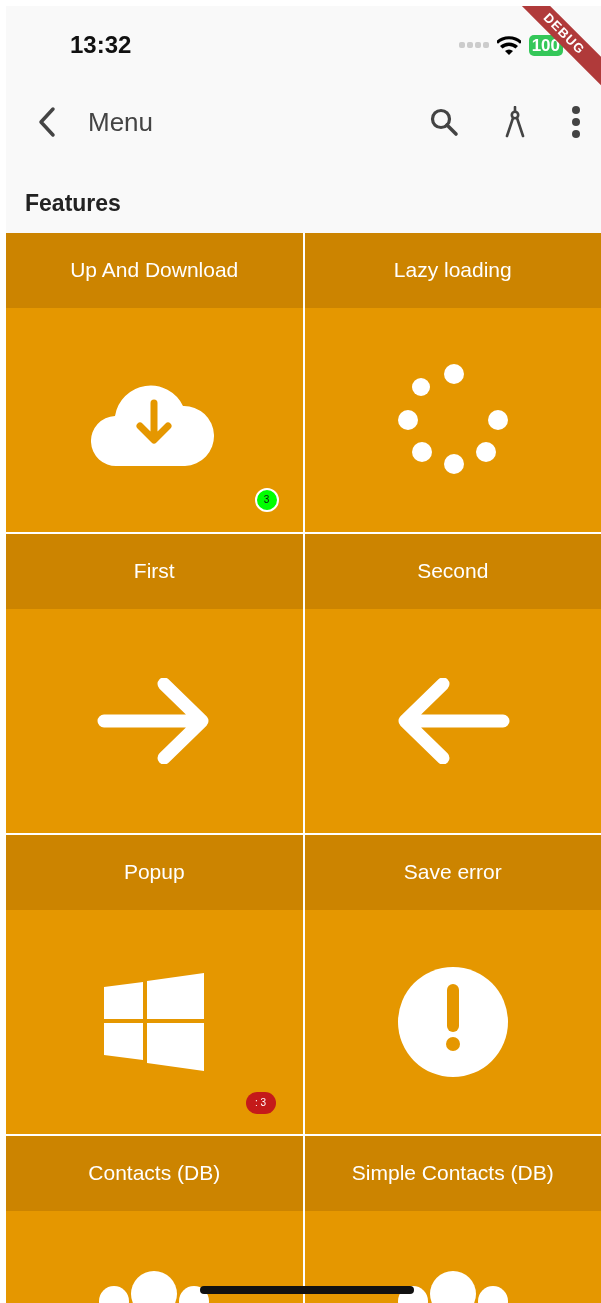 The height and width of the screenshot is (1303, 601). What do you see at coordinates (154, 1021) in the screenshot?
I see `windows-logo-icon` at bounding box center [154, 1021].